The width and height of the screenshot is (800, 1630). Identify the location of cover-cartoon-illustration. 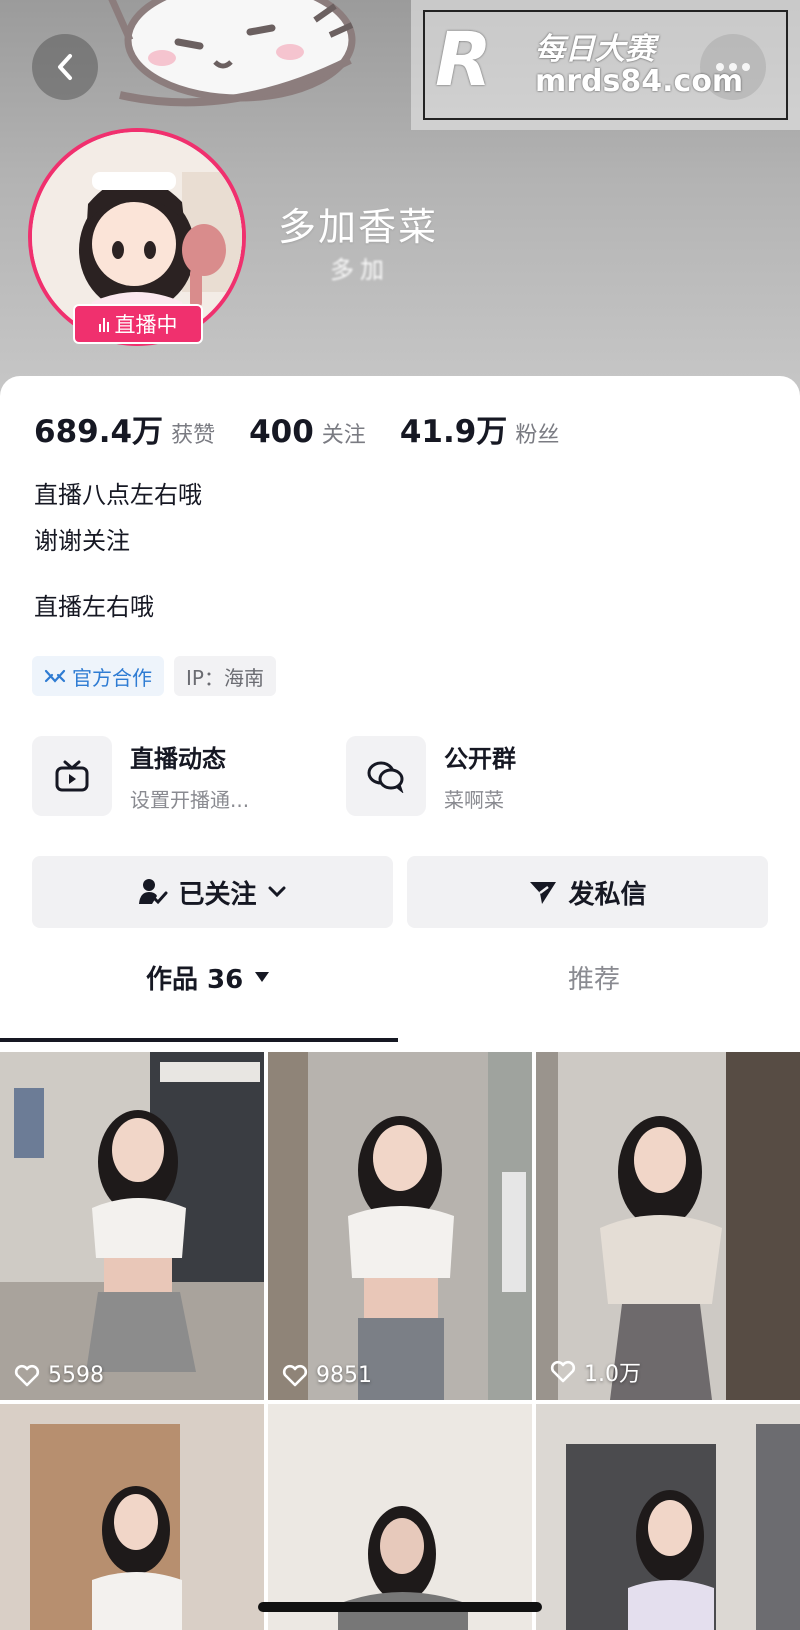
(232, 53).